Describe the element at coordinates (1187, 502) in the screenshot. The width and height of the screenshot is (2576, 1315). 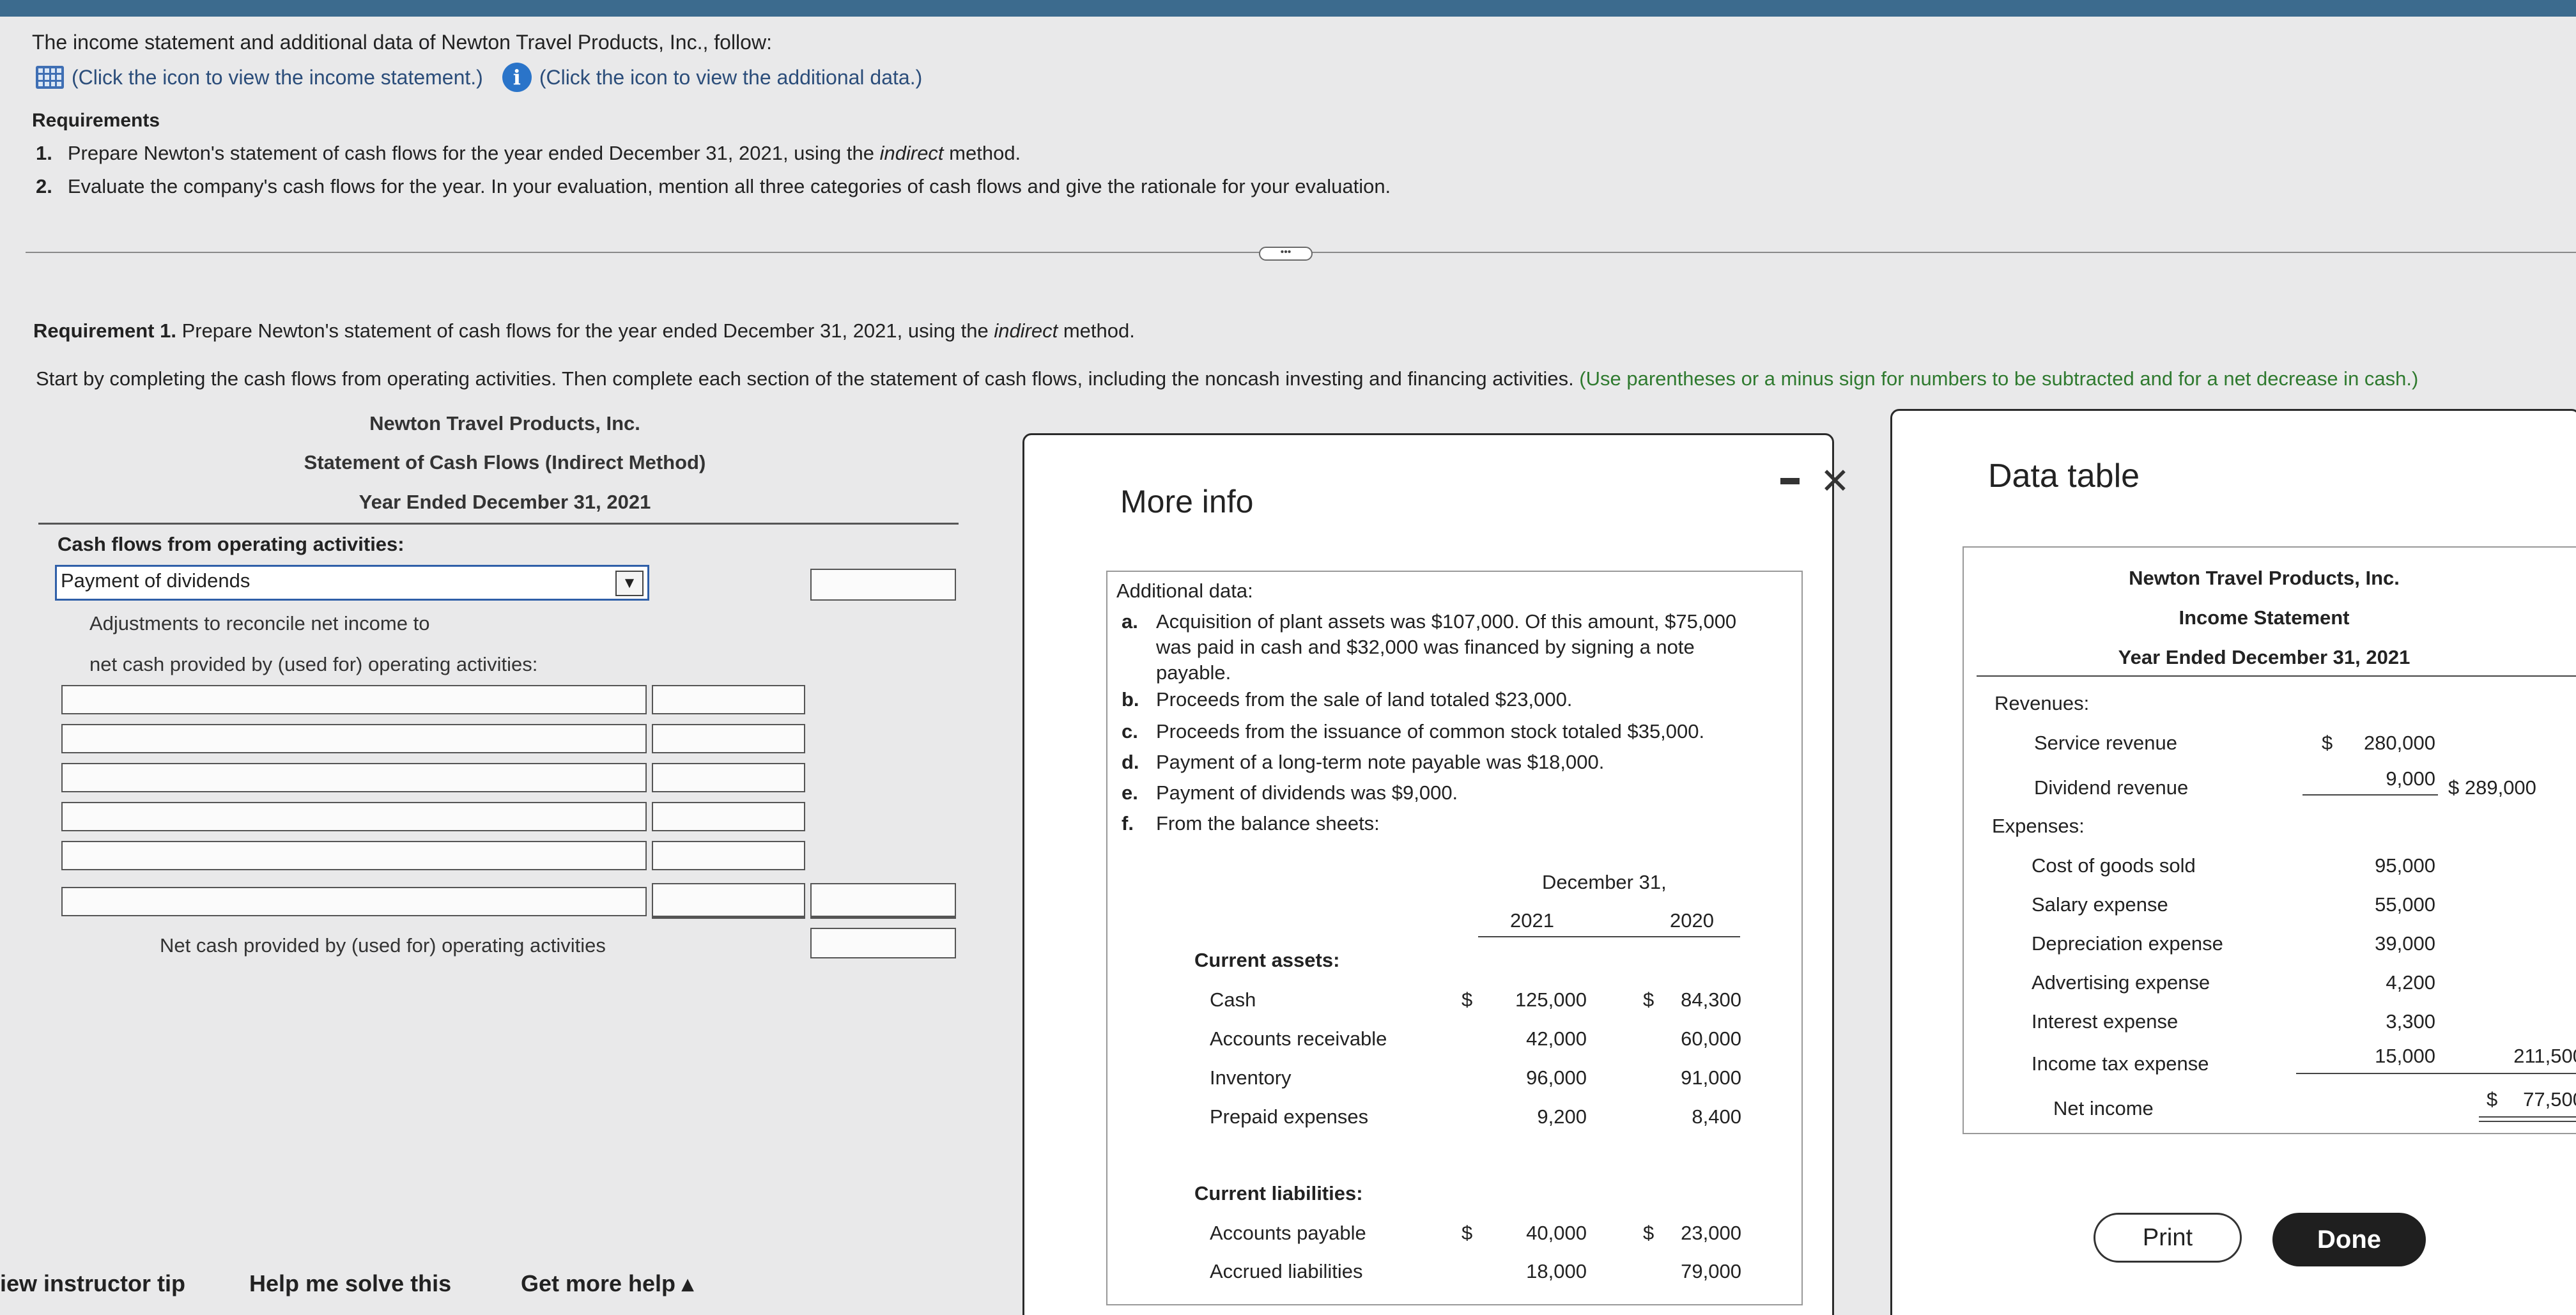
I see `more-info-title: More info` at that location.